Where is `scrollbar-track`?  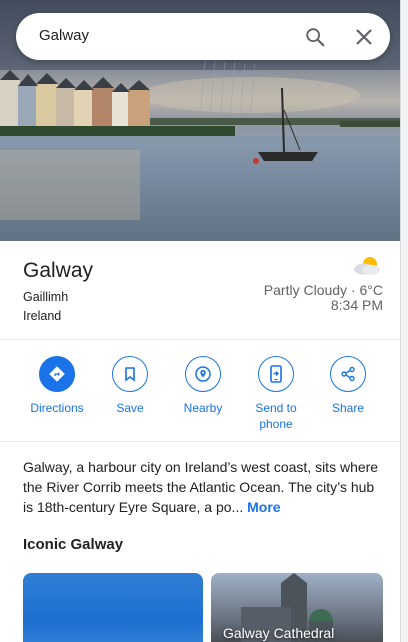
scrollbar-track is located at coordinates (404, 321).